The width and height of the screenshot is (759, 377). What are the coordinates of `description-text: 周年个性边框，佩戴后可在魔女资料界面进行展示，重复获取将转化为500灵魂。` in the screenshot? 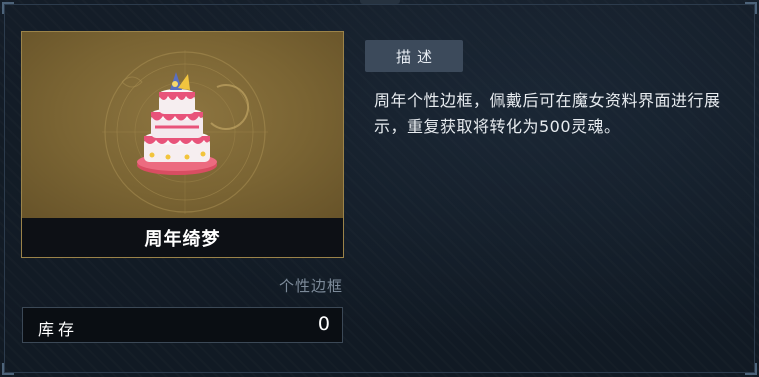 It's located at (547, 113).